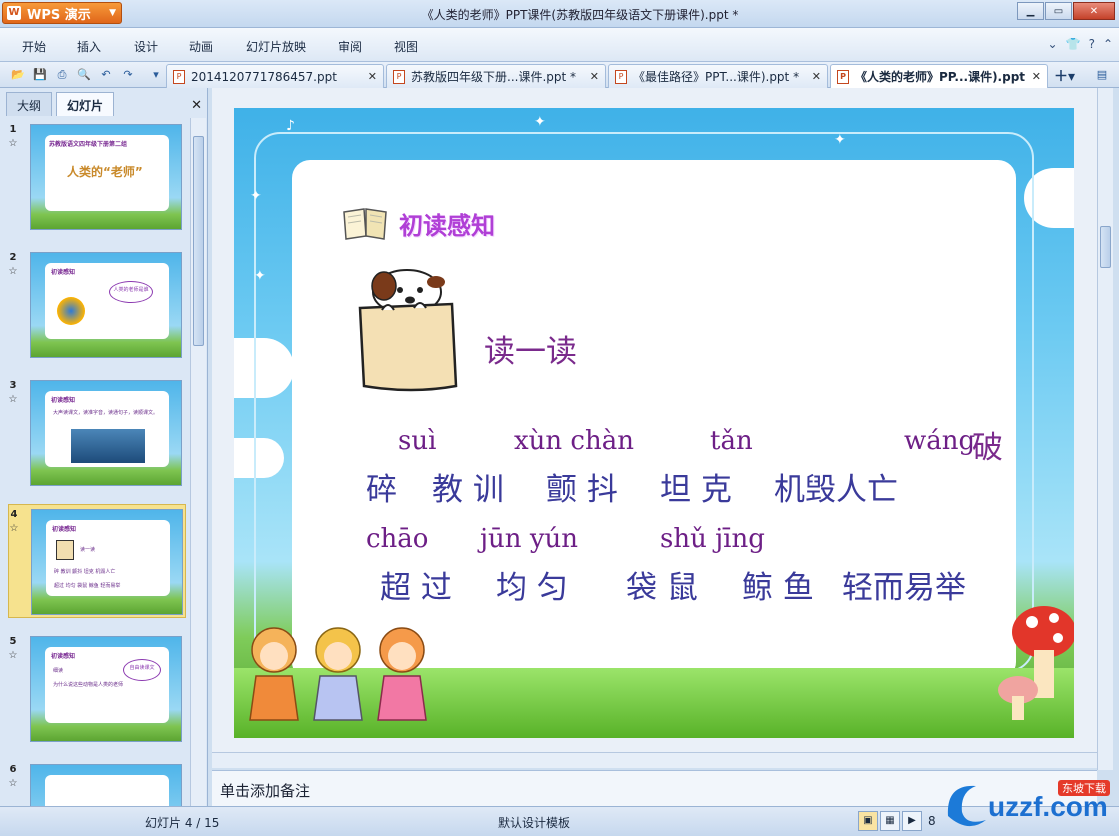  I want to click on thumb-text: 大声读课文，读准字音，读通句子，读顺课文。, so click(106, 413).